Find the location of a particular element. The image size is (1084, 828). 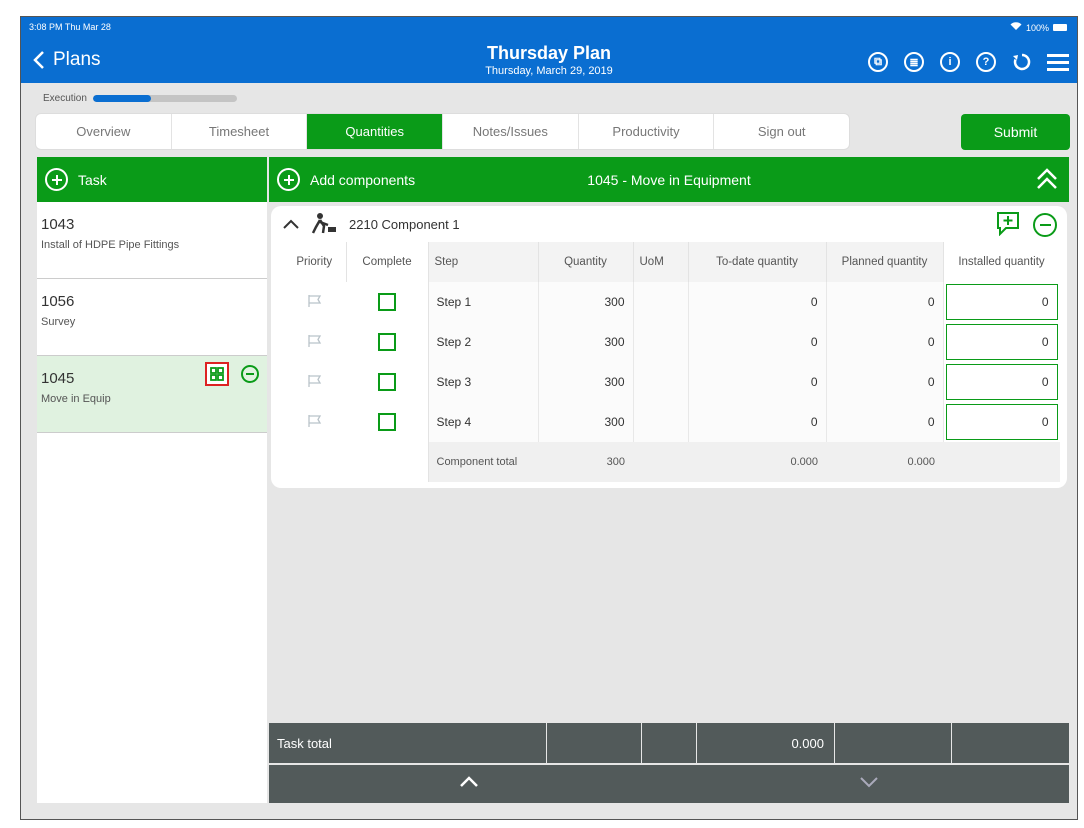

scroll-up-button is located at coordinates (469, 784).